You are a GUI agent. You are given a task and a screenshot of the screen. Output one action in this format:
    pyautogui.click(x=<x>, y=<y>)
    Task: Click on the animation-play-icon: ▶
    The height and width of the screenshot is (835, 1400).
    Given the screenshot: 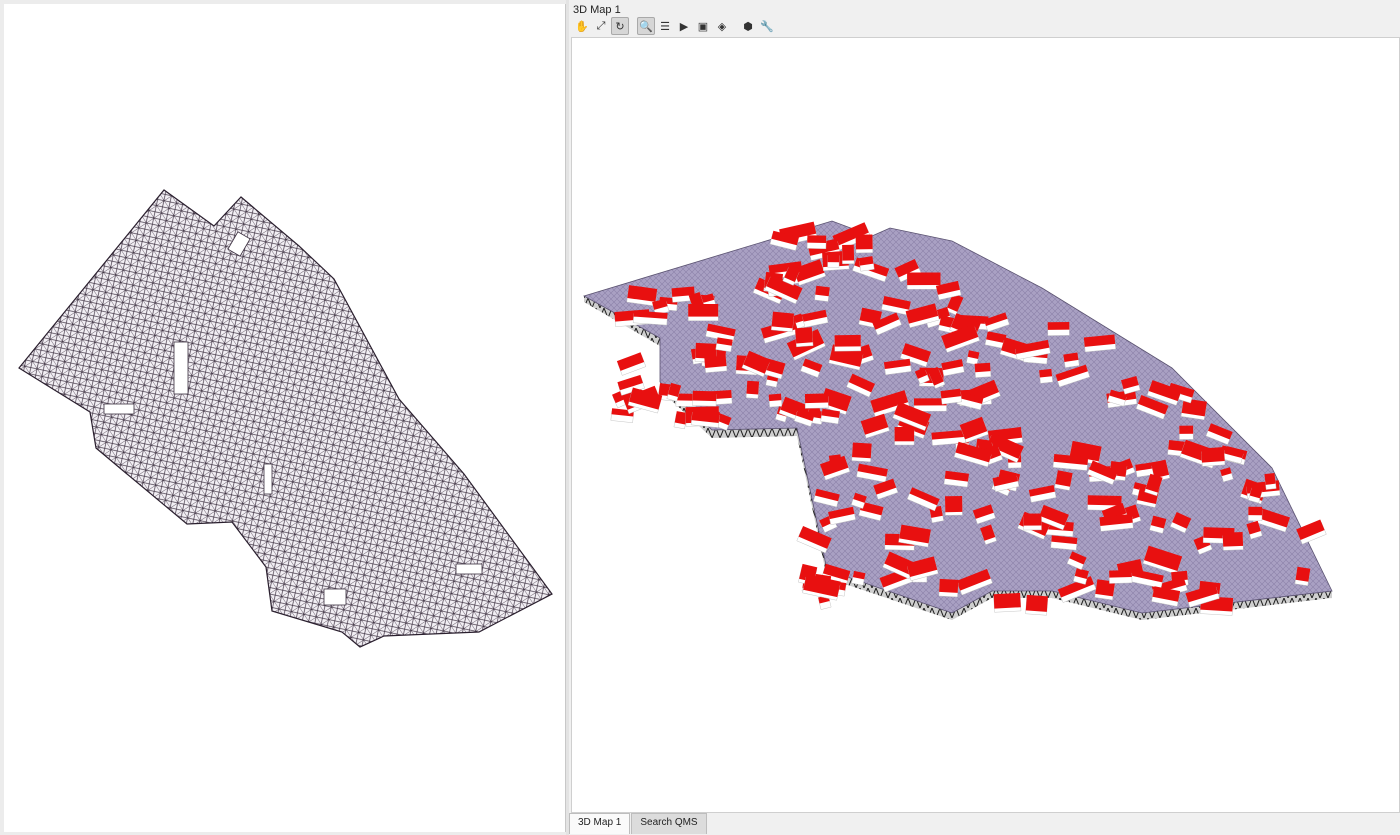 What is the action you would take?
    pyautogui.click(x=684, y=26)
    